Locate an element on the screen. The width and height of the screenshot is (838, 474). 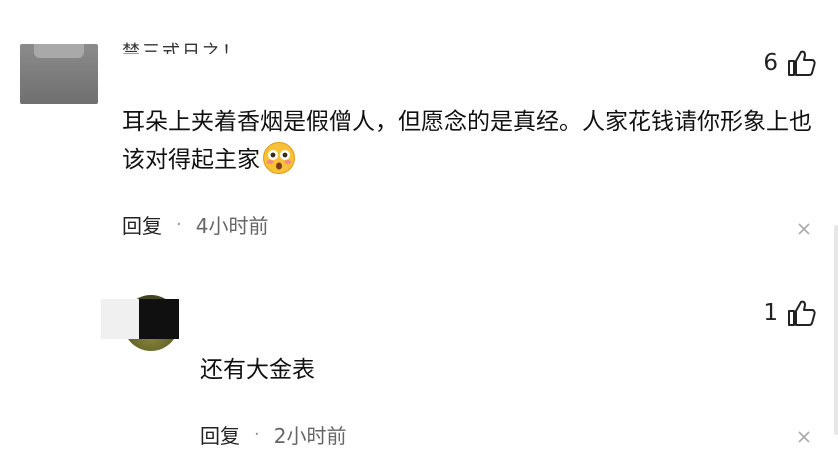
scrollbar is located at coordinates (836, 330).